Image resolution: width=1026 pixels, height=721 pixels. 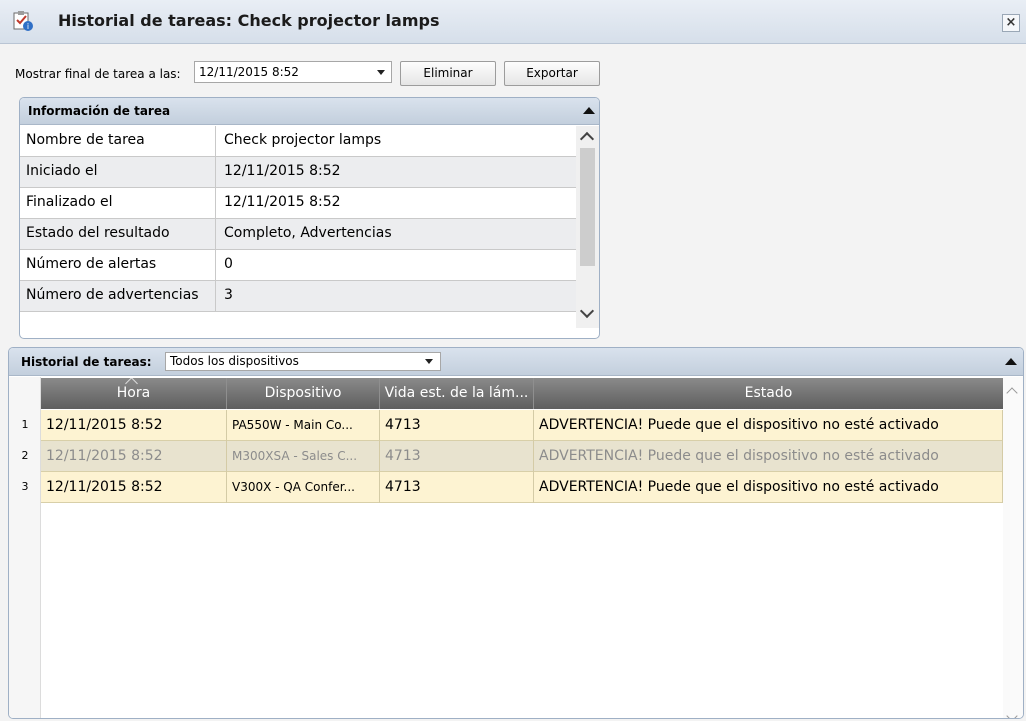 I want to click on info-value: 0, so click(x=228, y=264).